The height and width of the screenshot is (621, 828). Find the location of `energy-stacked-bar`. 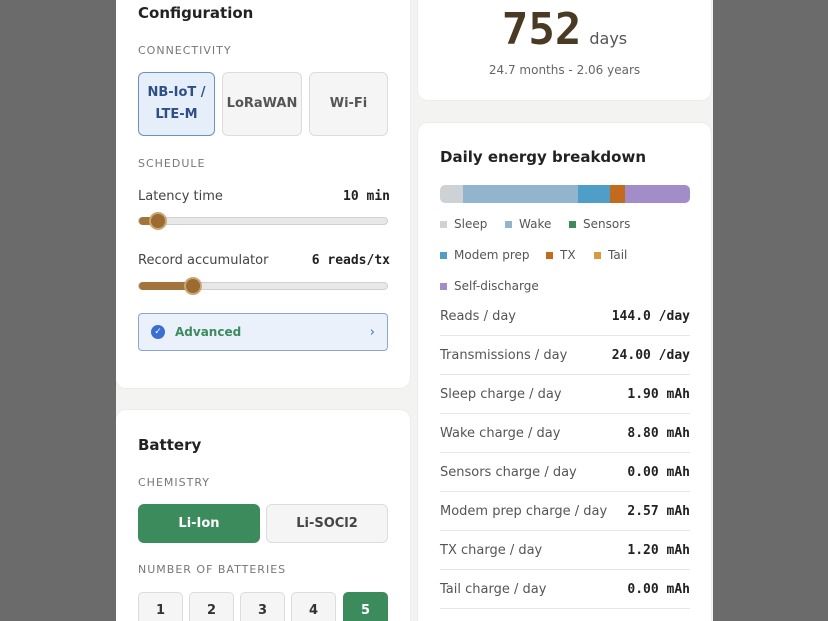

energy-stacked-bar is located at coordinates (565, 194).